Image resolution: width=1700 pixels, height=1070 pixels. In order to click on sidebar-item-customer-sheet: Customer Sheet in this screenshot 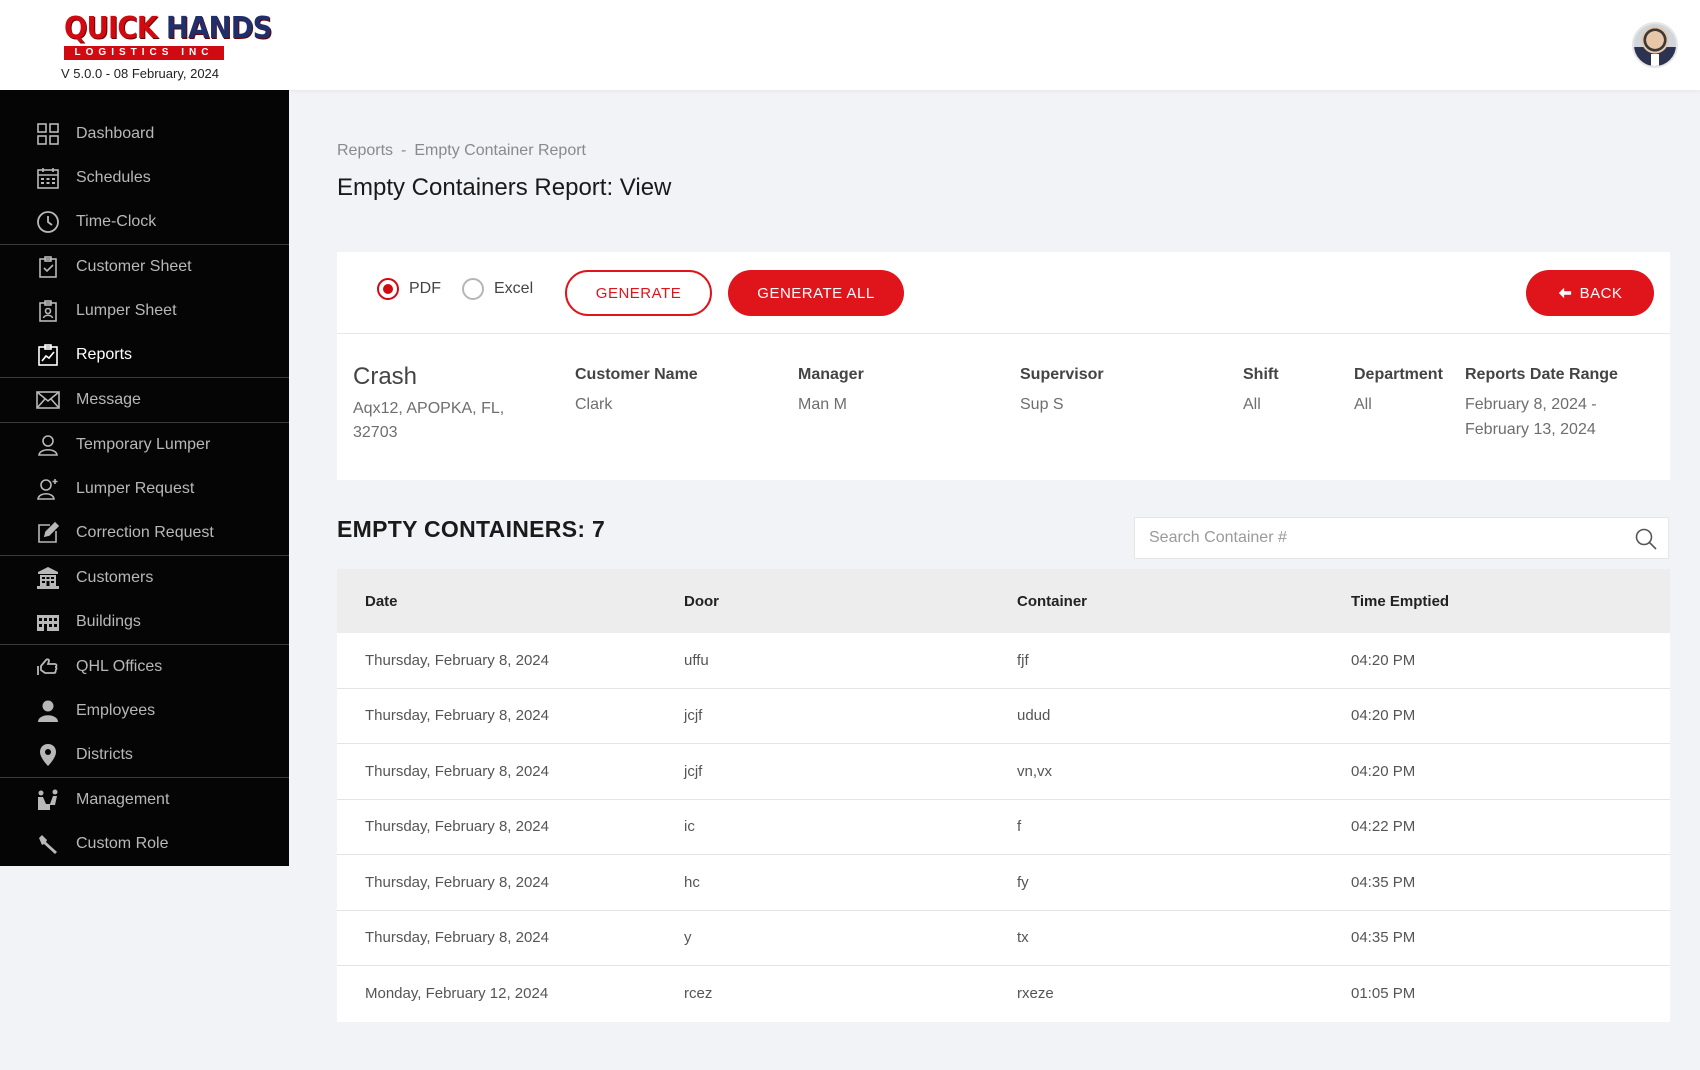, I will do `click(144, 267)`.